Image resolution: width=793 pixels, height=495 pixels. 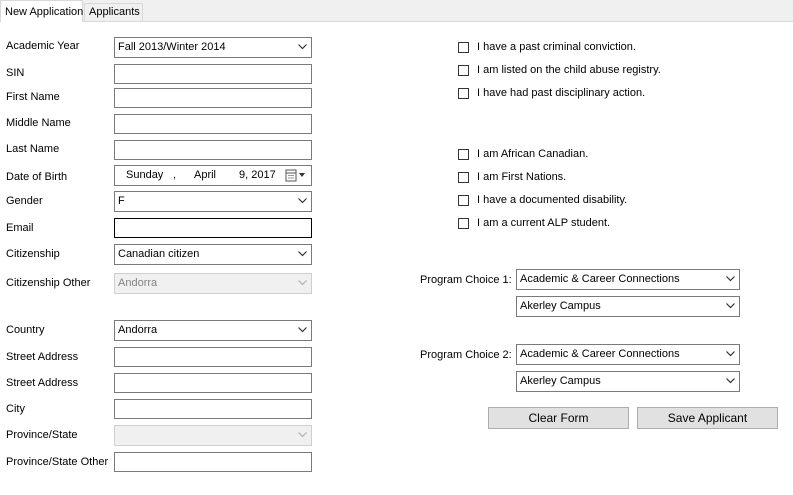 What do you see at coordinates (24, 201) in the screenshot?
I see `gender-label: Gender` at bounding box center [24, 201].